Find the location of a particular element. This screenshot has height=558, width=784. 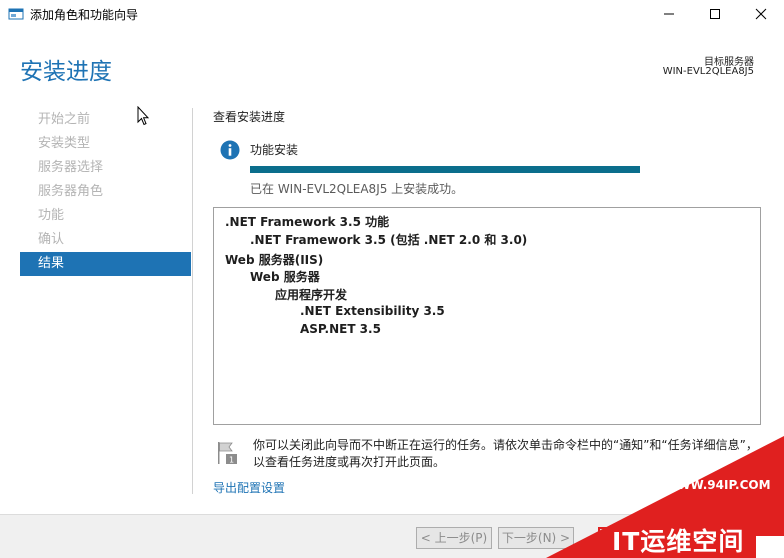

minimize-icon is located at coordinates (669, 14).